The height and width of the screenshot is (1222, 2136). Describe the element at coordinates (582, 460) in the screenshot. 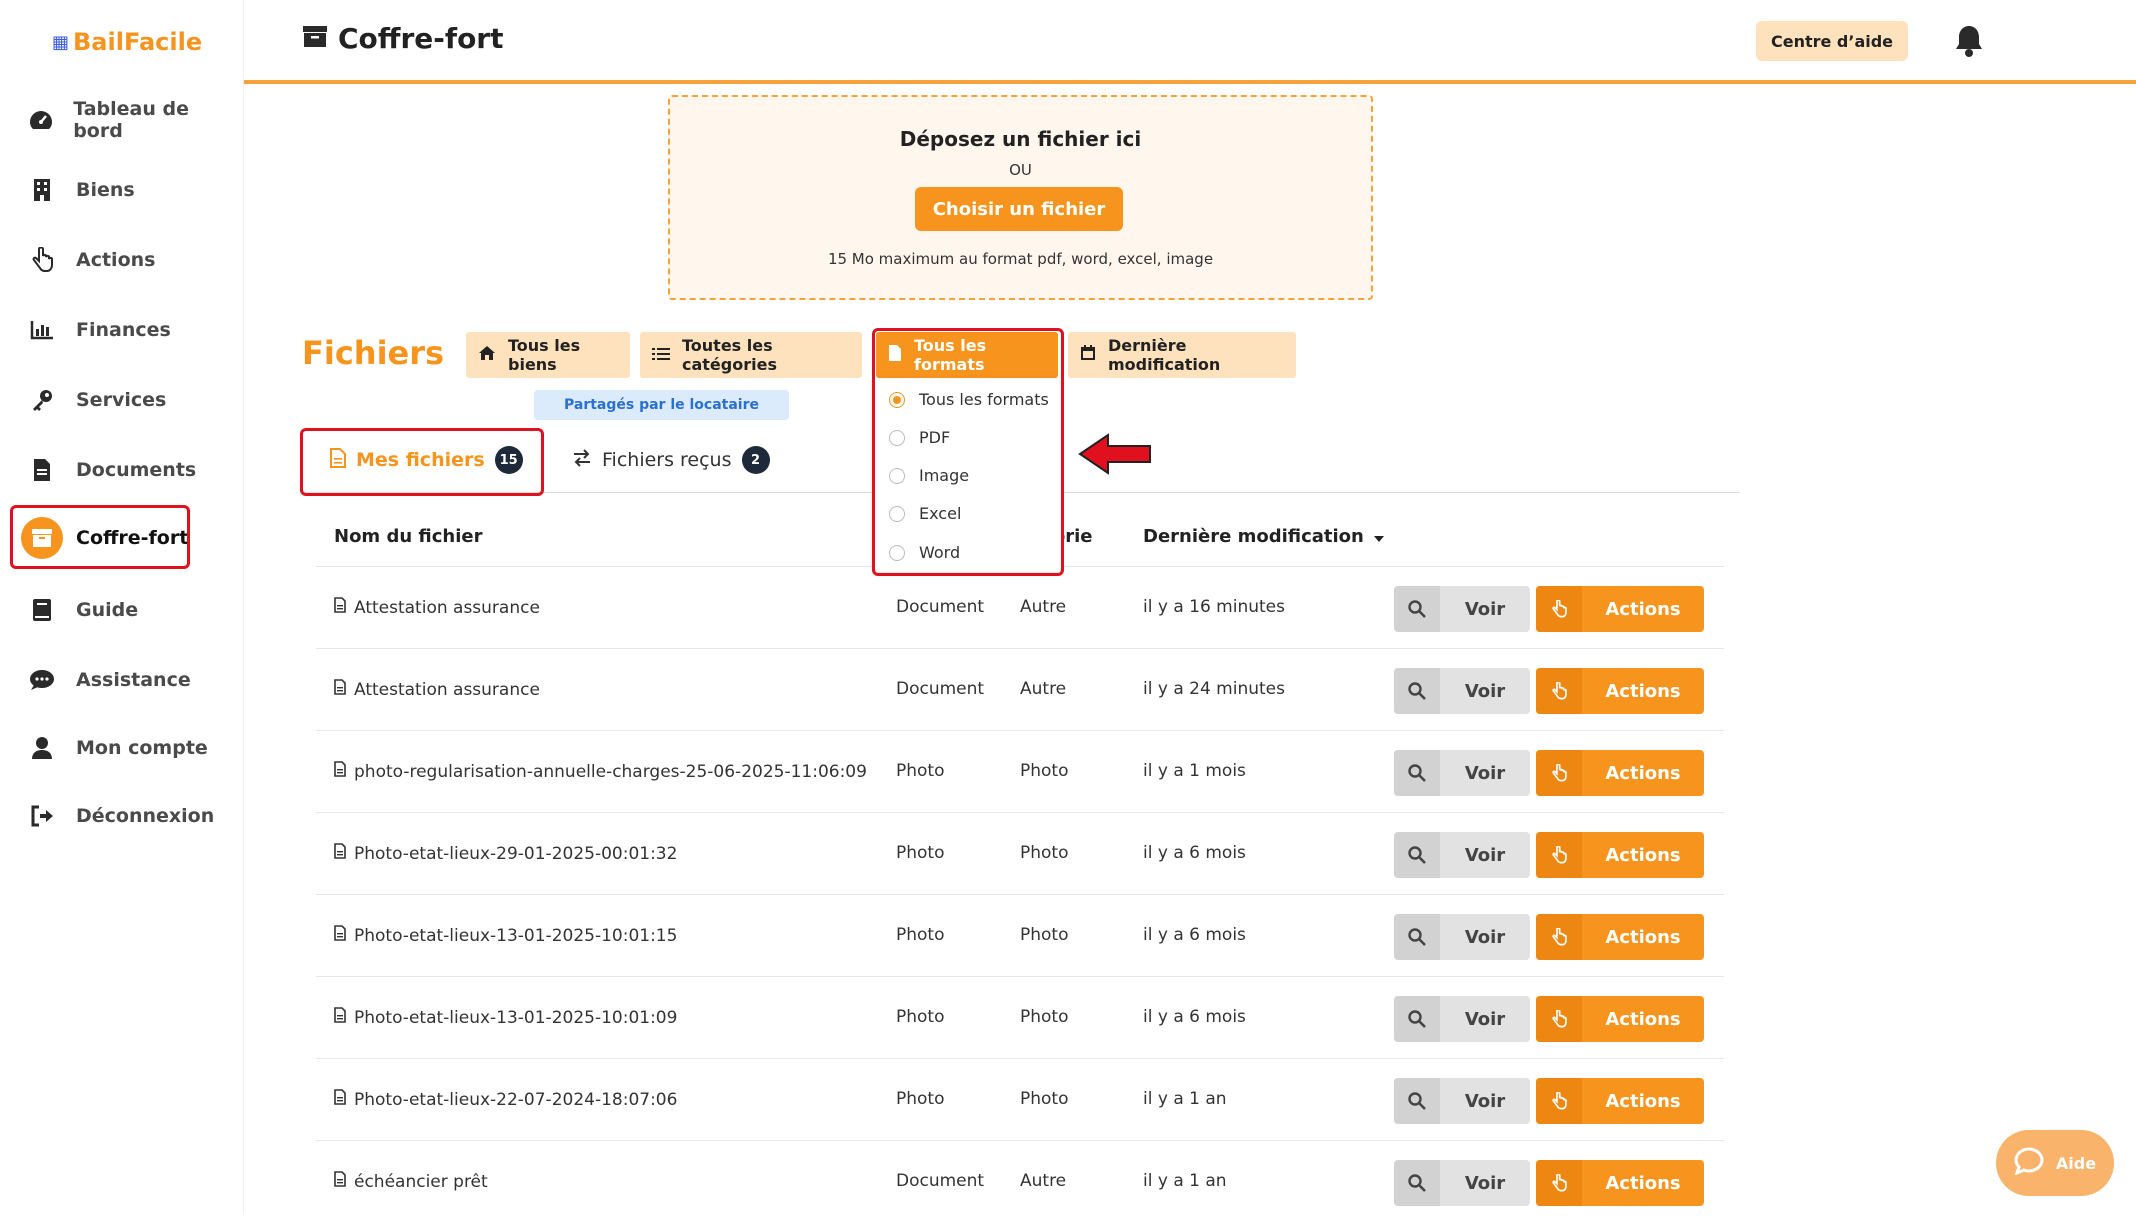

I see `swap-arrows-icon` at that location.